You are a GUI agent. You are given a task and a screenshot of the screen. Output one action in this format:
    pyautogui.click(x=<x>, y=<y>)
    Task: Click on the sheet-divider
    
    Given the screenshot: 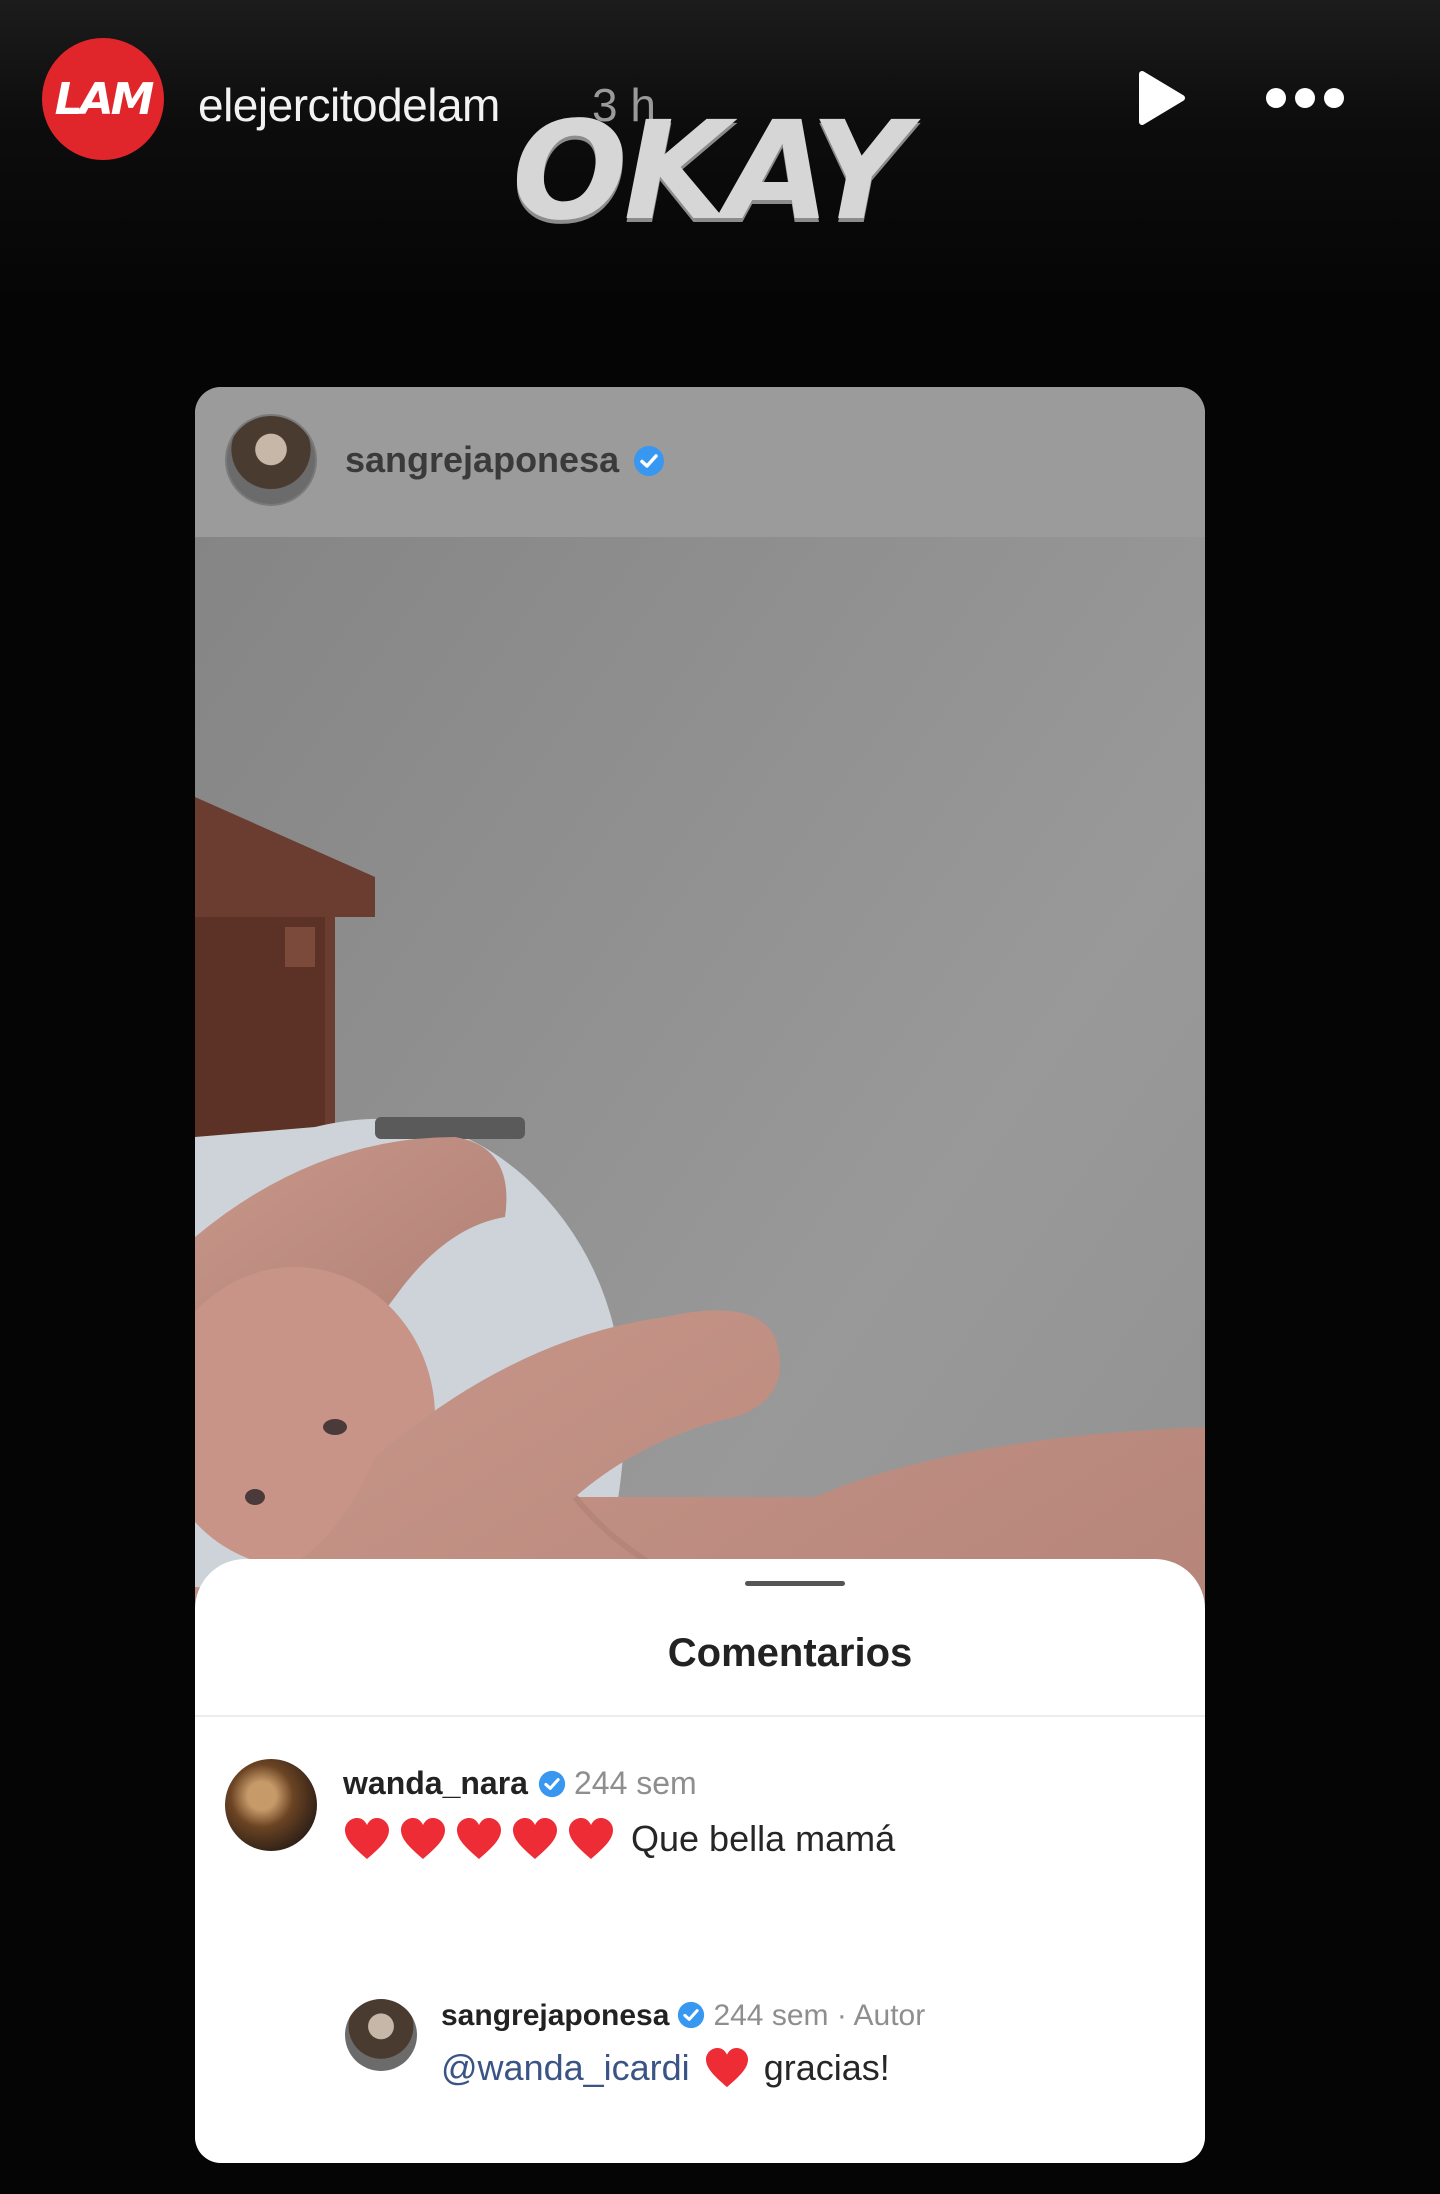 What is the action you would take?
    pyautogui.click(x=700, y=1716)
    